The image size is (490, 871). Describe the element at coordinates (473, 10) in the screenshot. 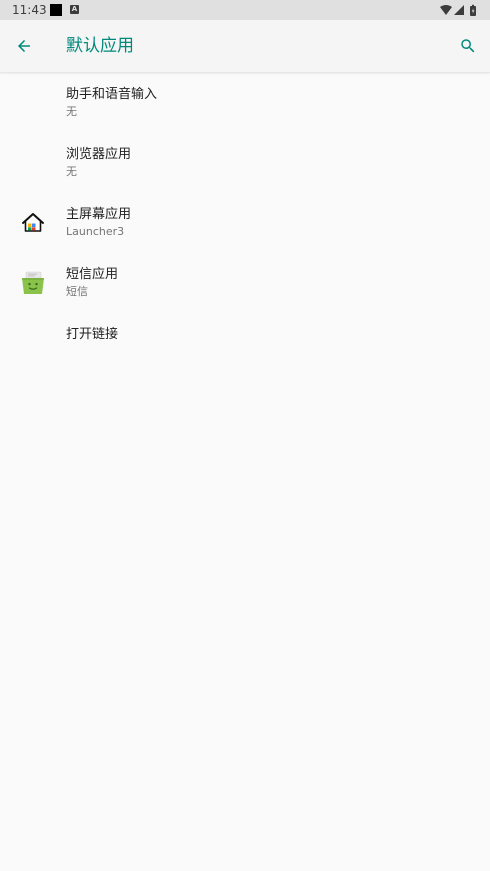

I see `battery-icon` at that location.